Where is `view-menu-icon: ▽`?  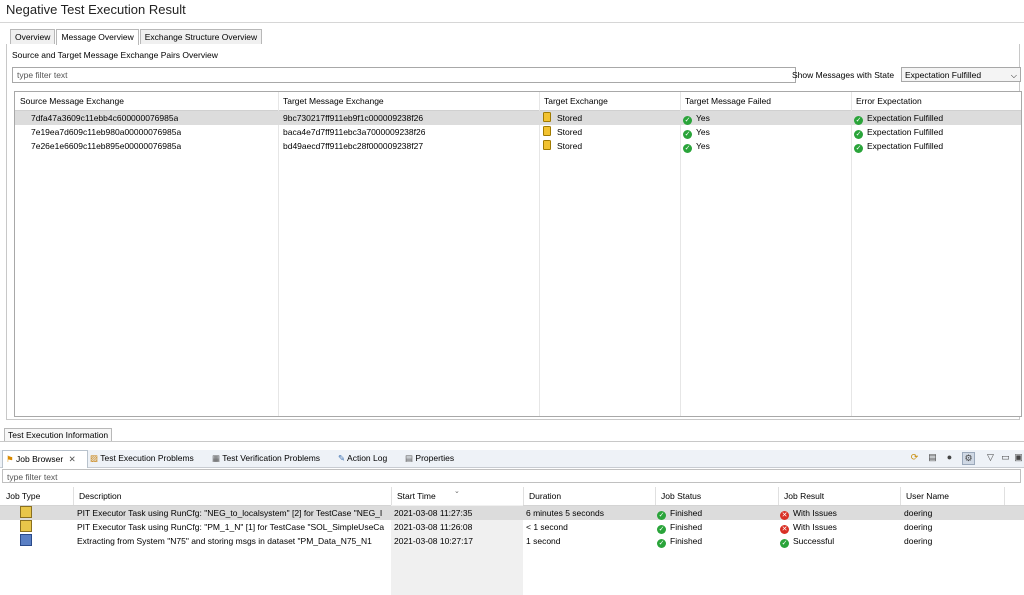
view-menu-icon: ▽ is located at coordinates (990, 457).